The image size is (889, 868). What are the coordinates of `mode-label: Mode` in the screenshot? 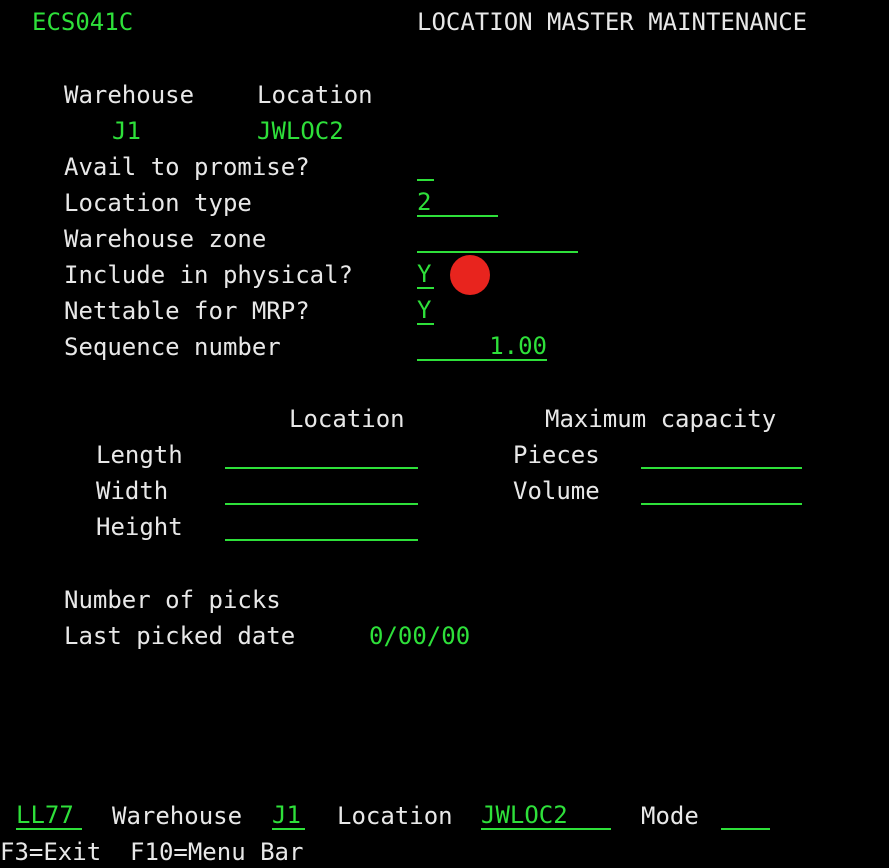 It's located at (670, 816).